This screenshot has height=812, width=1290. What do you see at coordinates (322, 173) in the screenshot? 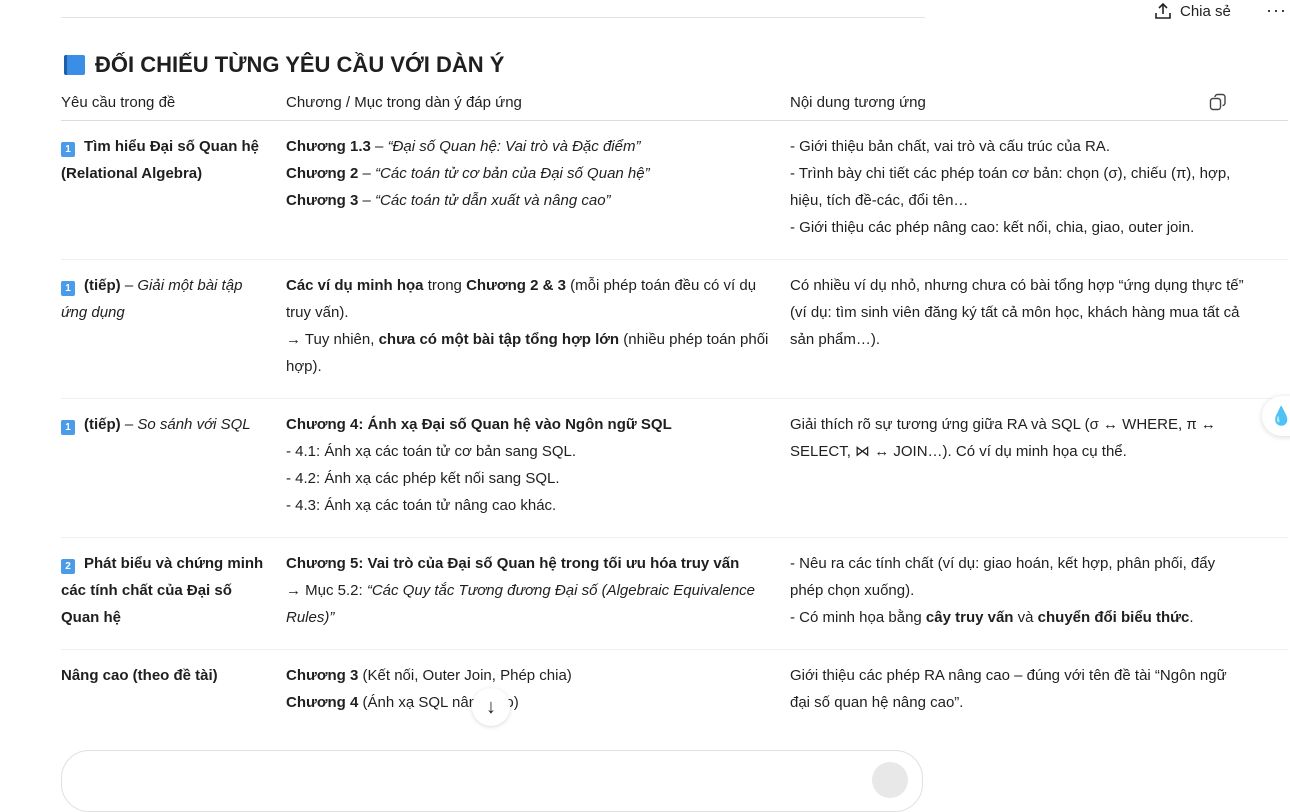
I see `cell-text: Chương 2` at bounding box center [322, 173].